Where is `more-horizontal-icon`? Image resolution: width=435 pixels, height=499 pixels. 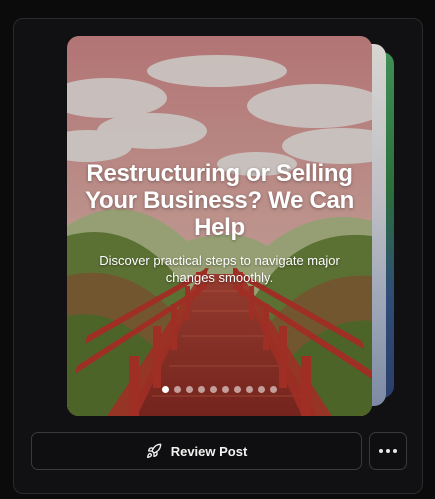 more-horizontal-icon is located at coordinates (388, 451).